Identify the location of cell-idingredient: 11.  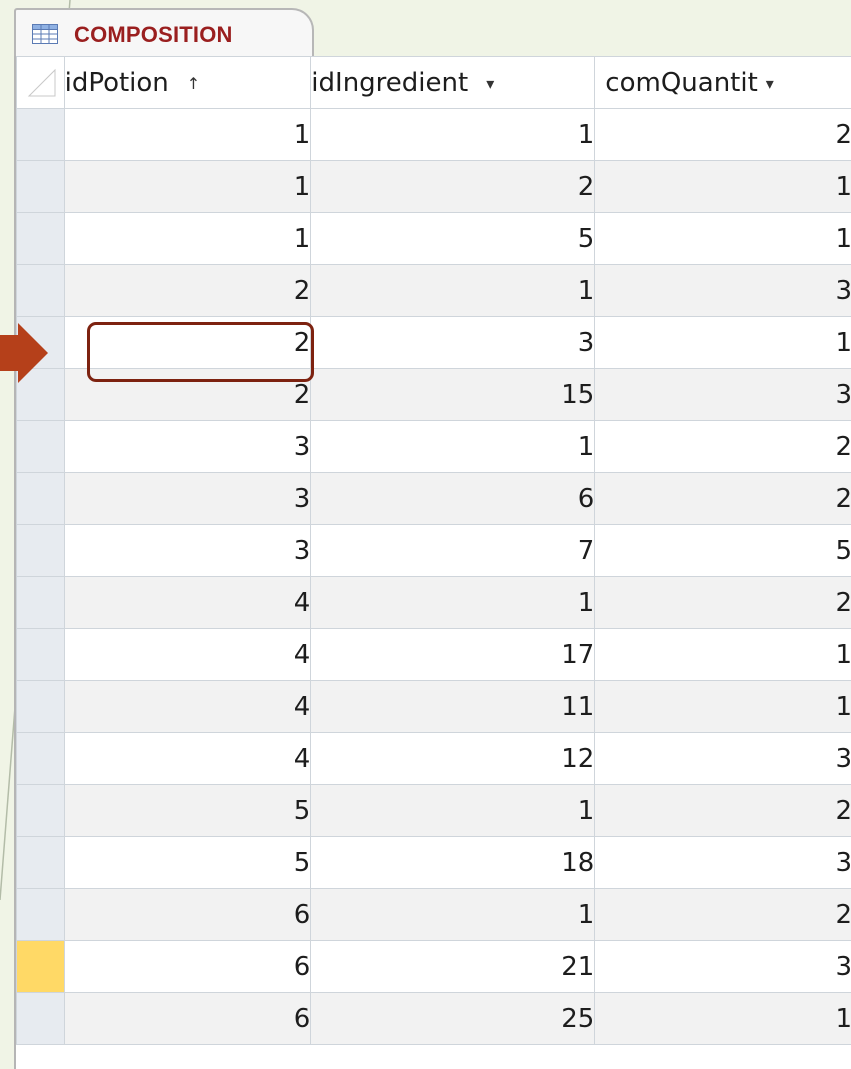
(453, 706).